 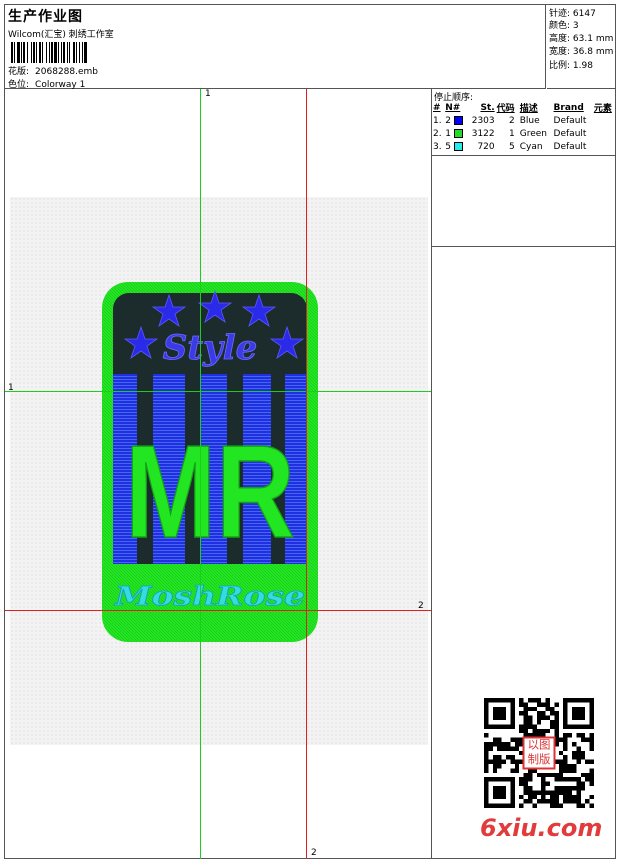 I want to click on axis-label-right: 2, so click(x=421, y=606).